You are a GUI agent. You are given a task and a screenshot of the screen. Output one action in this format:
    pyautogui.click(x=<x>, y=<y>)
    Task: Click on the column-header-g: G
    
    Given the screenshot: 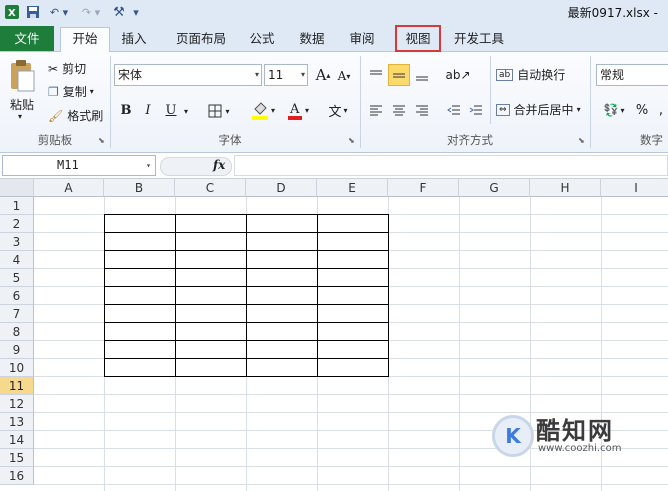 What is the action you would take?
    pyautogui.click(x=494, y=188)
    